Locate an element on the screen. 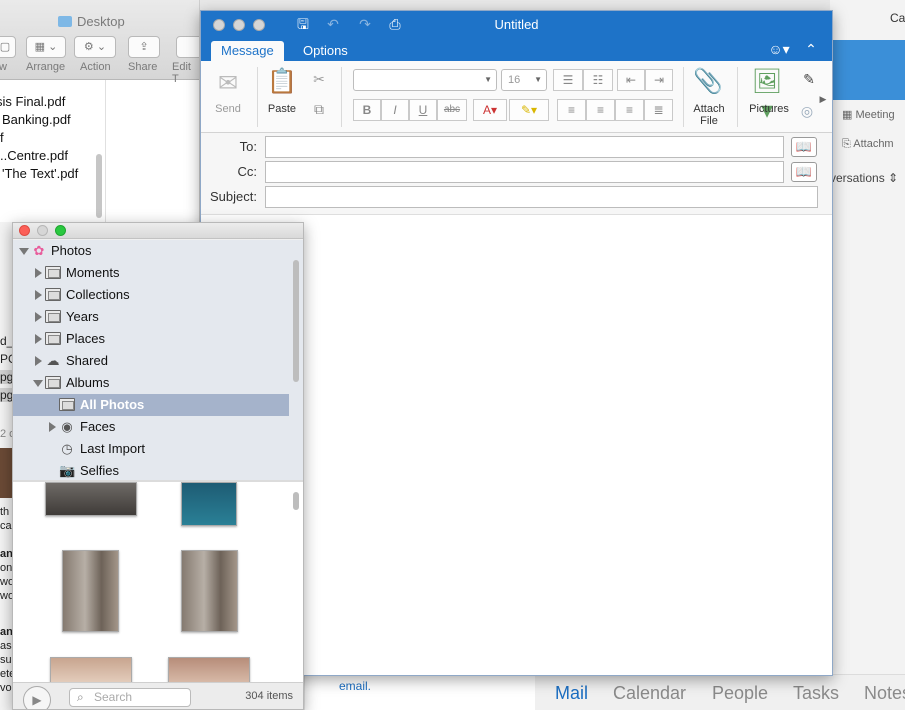  ribbon-divider is located at coordinates (341, 97).